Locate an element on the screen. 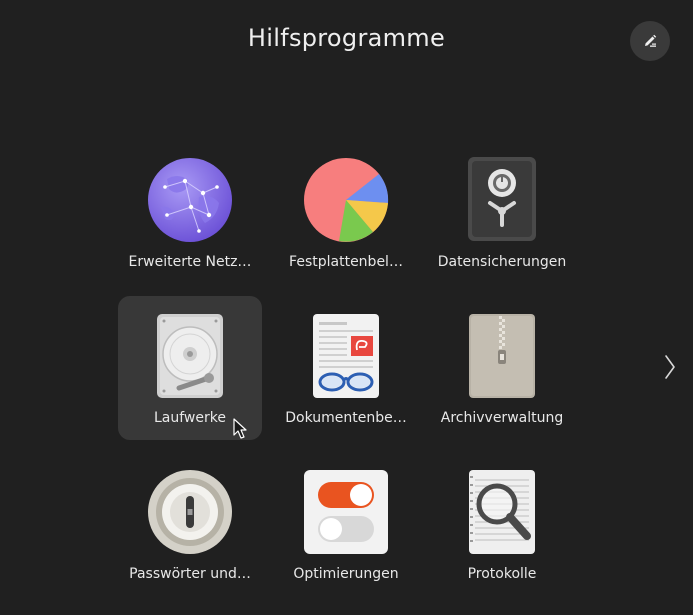 This screenshot has width=693, height=615. app-tile-tweaks: Optimierungen is located at coordinates (346, 524).